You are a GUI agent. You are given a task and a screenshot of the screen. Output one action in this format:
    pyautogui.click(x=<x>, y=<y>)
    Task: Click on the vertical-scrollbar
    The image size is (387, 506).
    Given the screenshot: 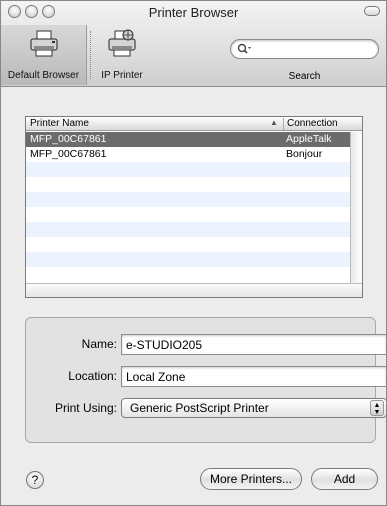 What is the action you would take?
    pyautogui.click(x=356, y=207)
    